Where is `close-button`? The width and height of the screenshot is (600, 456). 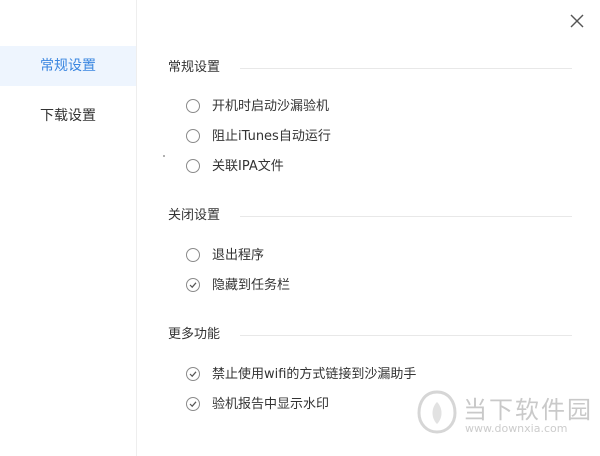 close-button is located at coordinates (577, 21).